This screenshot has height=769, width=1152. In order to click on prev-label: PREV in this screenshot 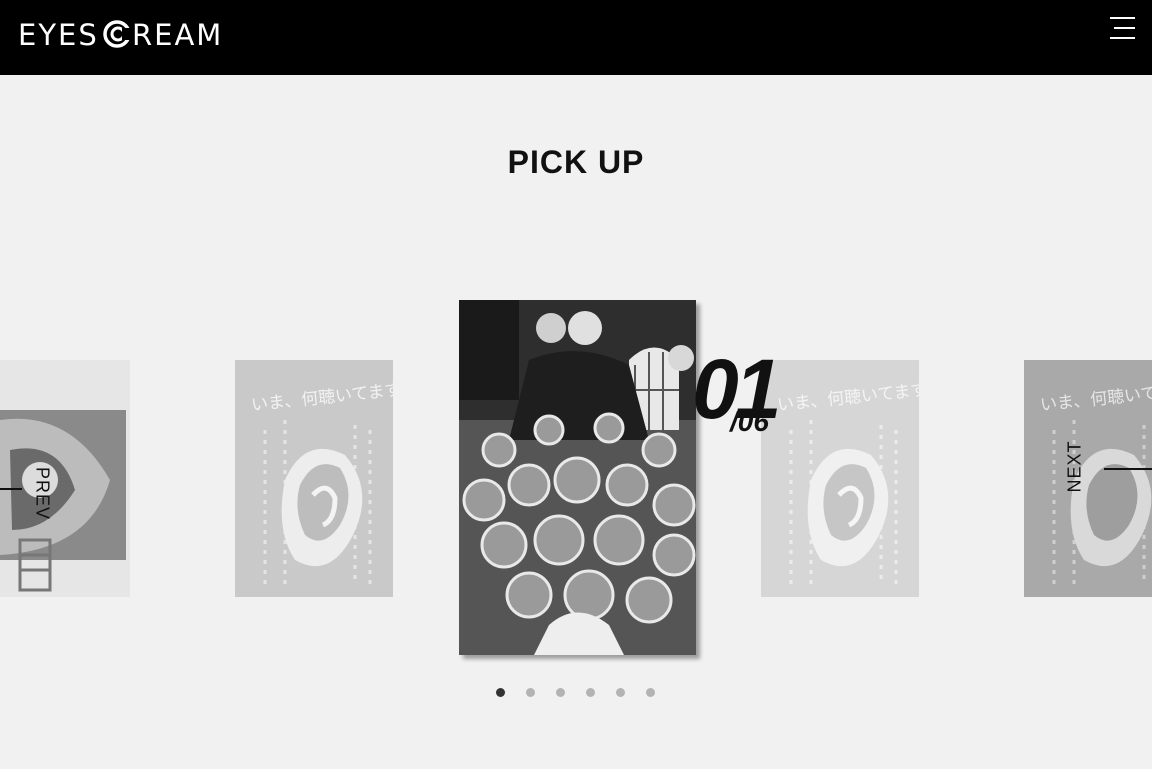, I will do `click(42, 493)`.